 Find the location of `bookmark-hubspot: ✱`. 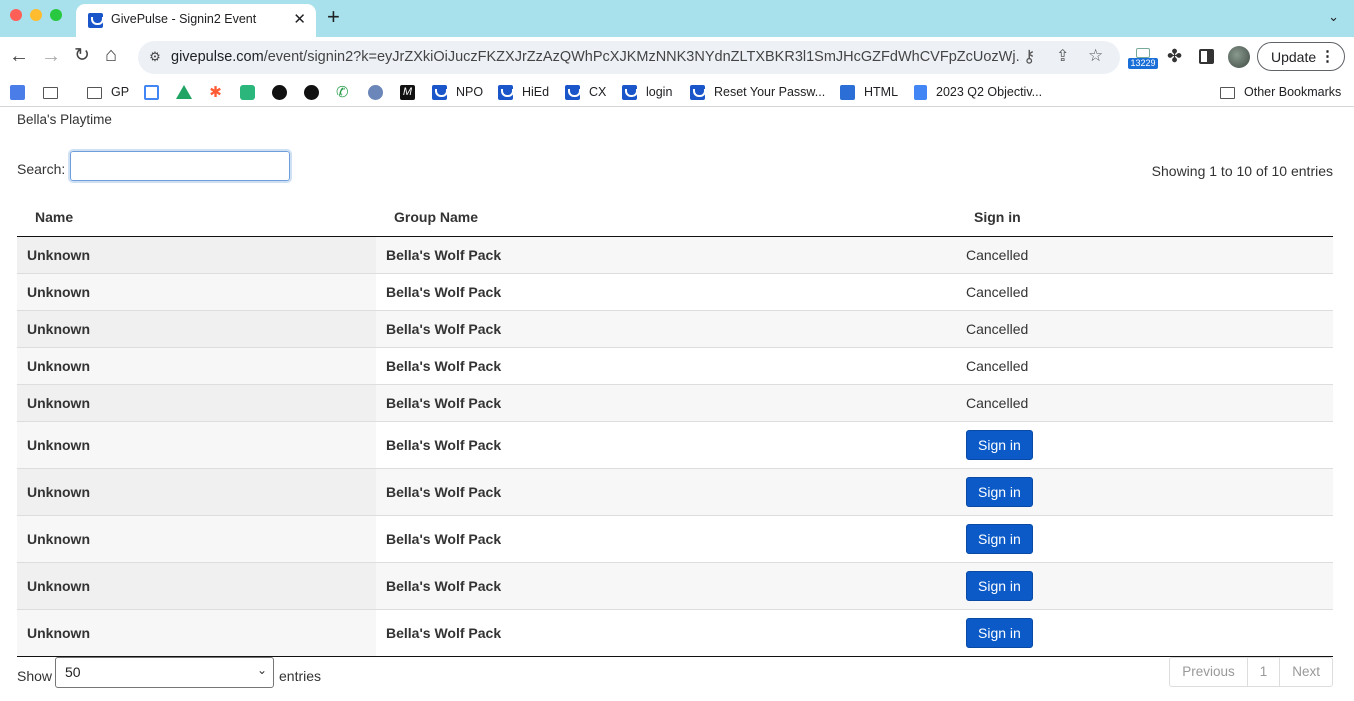

bookmark-hubspot: ✱ is located at coordinates (215, 92).